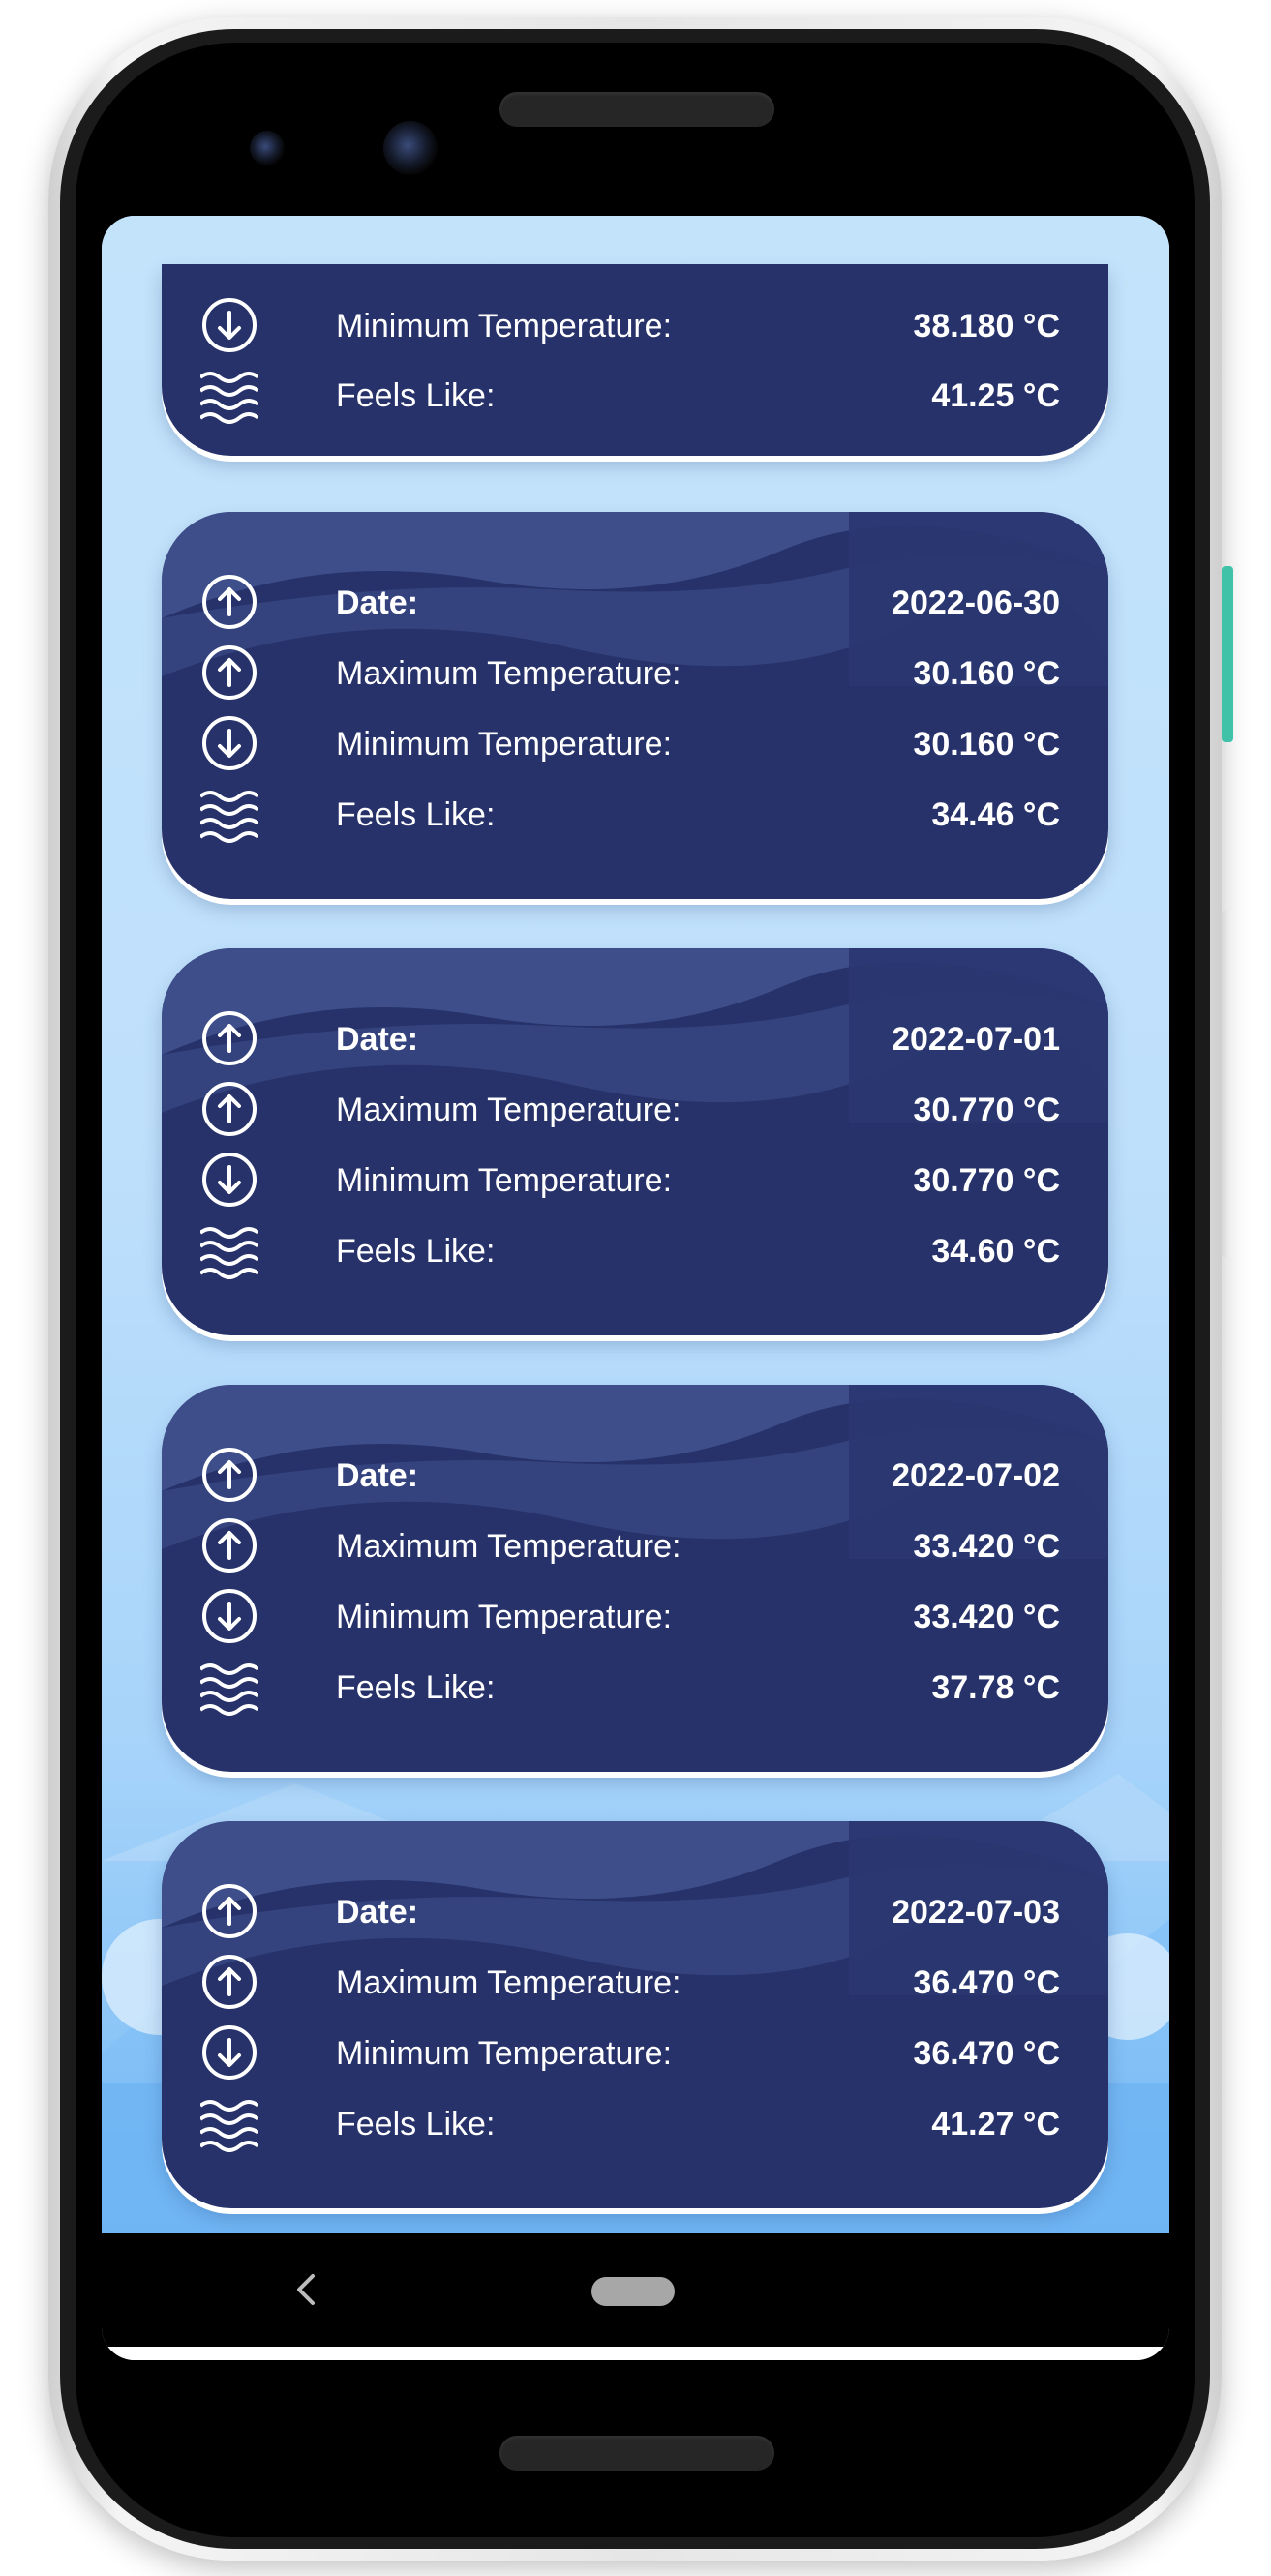 The width and height of the screenshot is (1271, 2576). What do you see at coordinates (995, 1251) in the screenshot?
I see `feels-like-value: 34.60 °C` at bounding box center [995, 1251].